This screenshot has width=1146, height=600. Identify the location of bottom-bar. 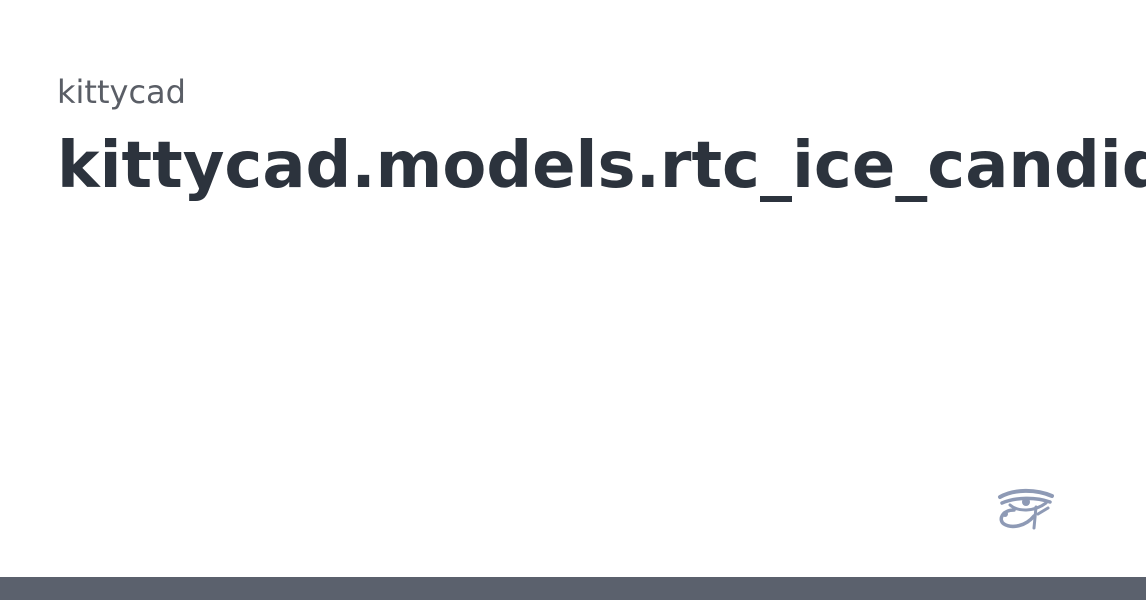
(573, 588).